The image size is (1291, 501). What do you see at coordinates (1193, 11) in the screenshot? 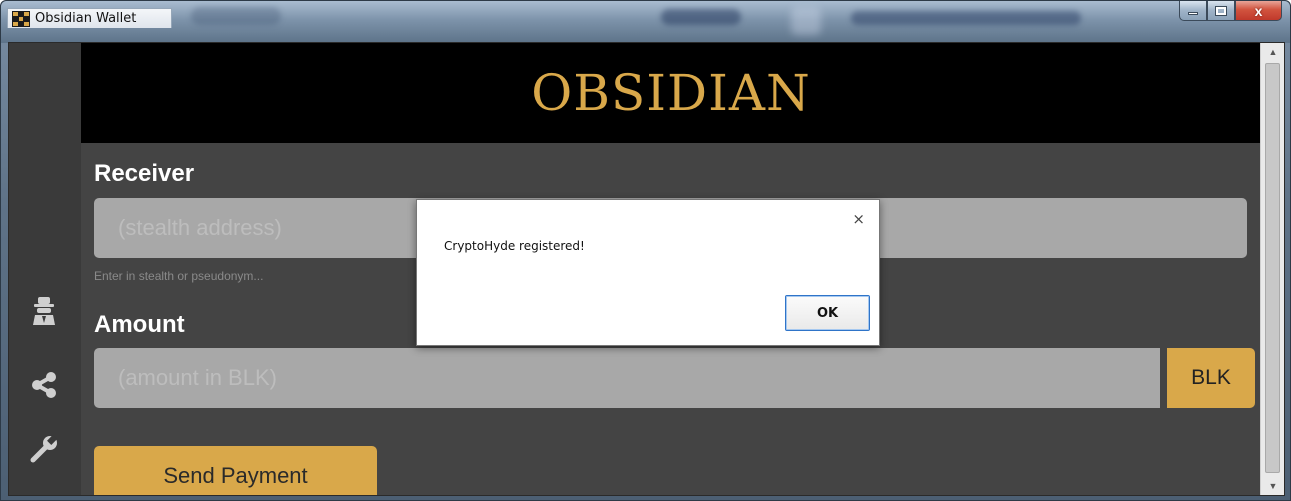
I see `minimize-button` at bounding box center [1193, 11].